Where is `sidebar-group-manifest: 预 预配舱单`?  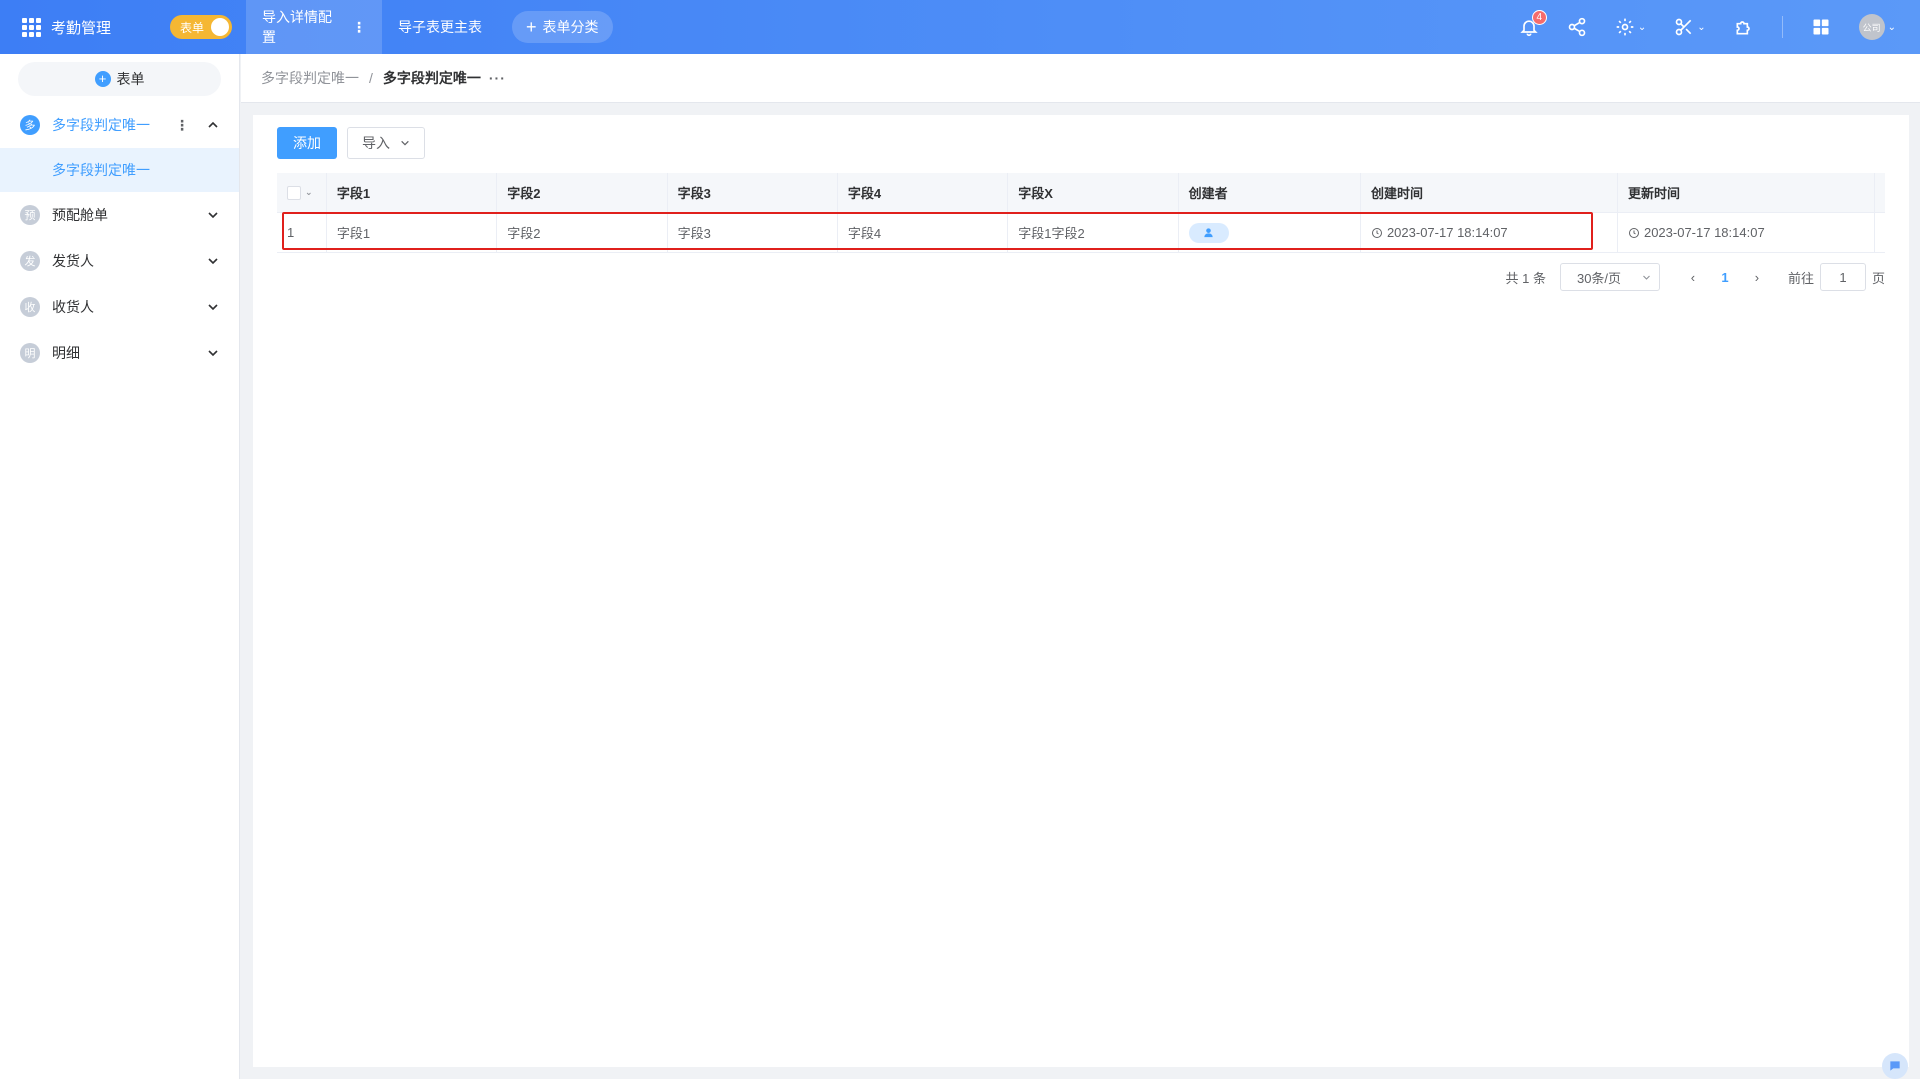
sidebar-group-manifest: 预 预配舱单 is located at coordinates (119, 215).